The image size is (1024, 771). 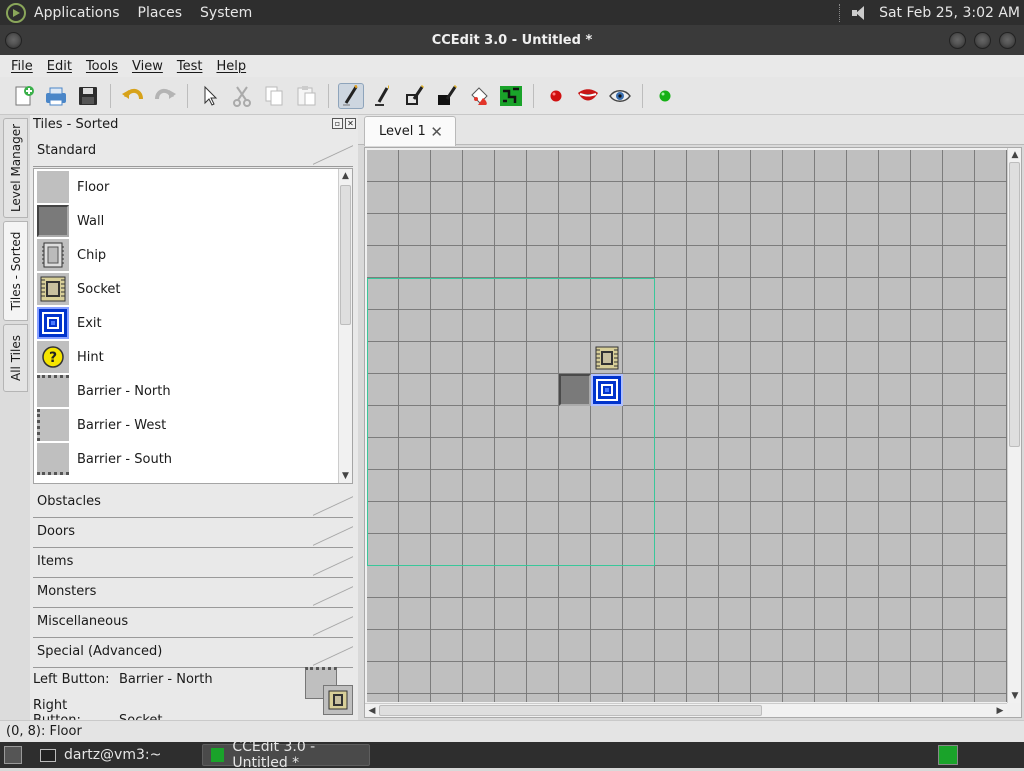 I want to click on connect-tool-button, so click(x=511, y=96).